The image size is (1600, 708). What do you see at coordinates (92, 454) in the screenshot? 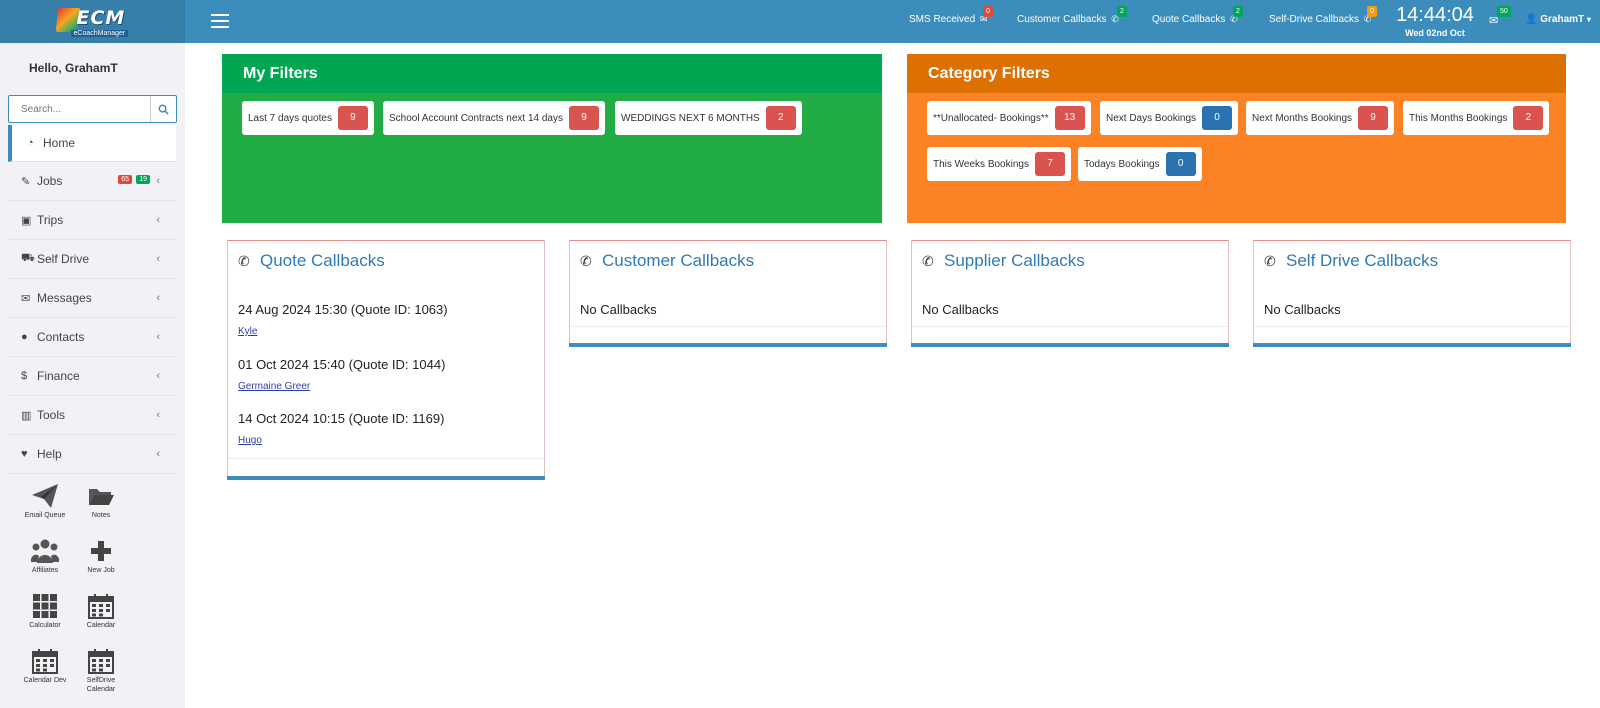
I see `sidebar-item-help: ♥ Help ‹` at bounding box center [92, 454].